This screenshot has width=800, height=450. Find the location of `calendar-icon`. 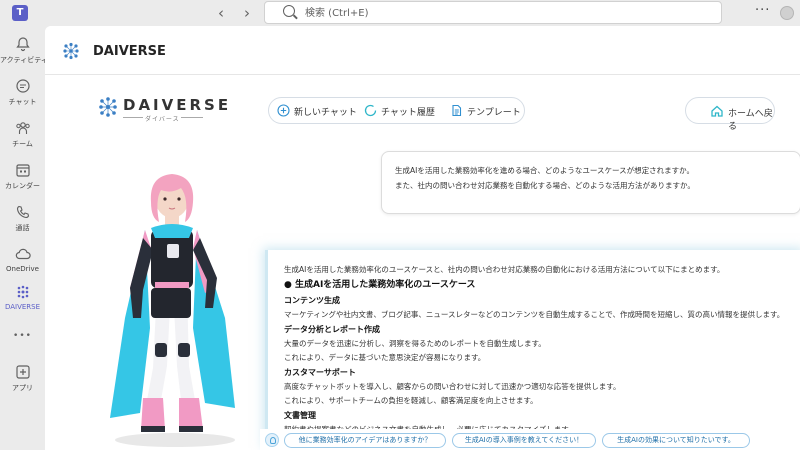

calendar-icon is located at coordinates (22, 170).